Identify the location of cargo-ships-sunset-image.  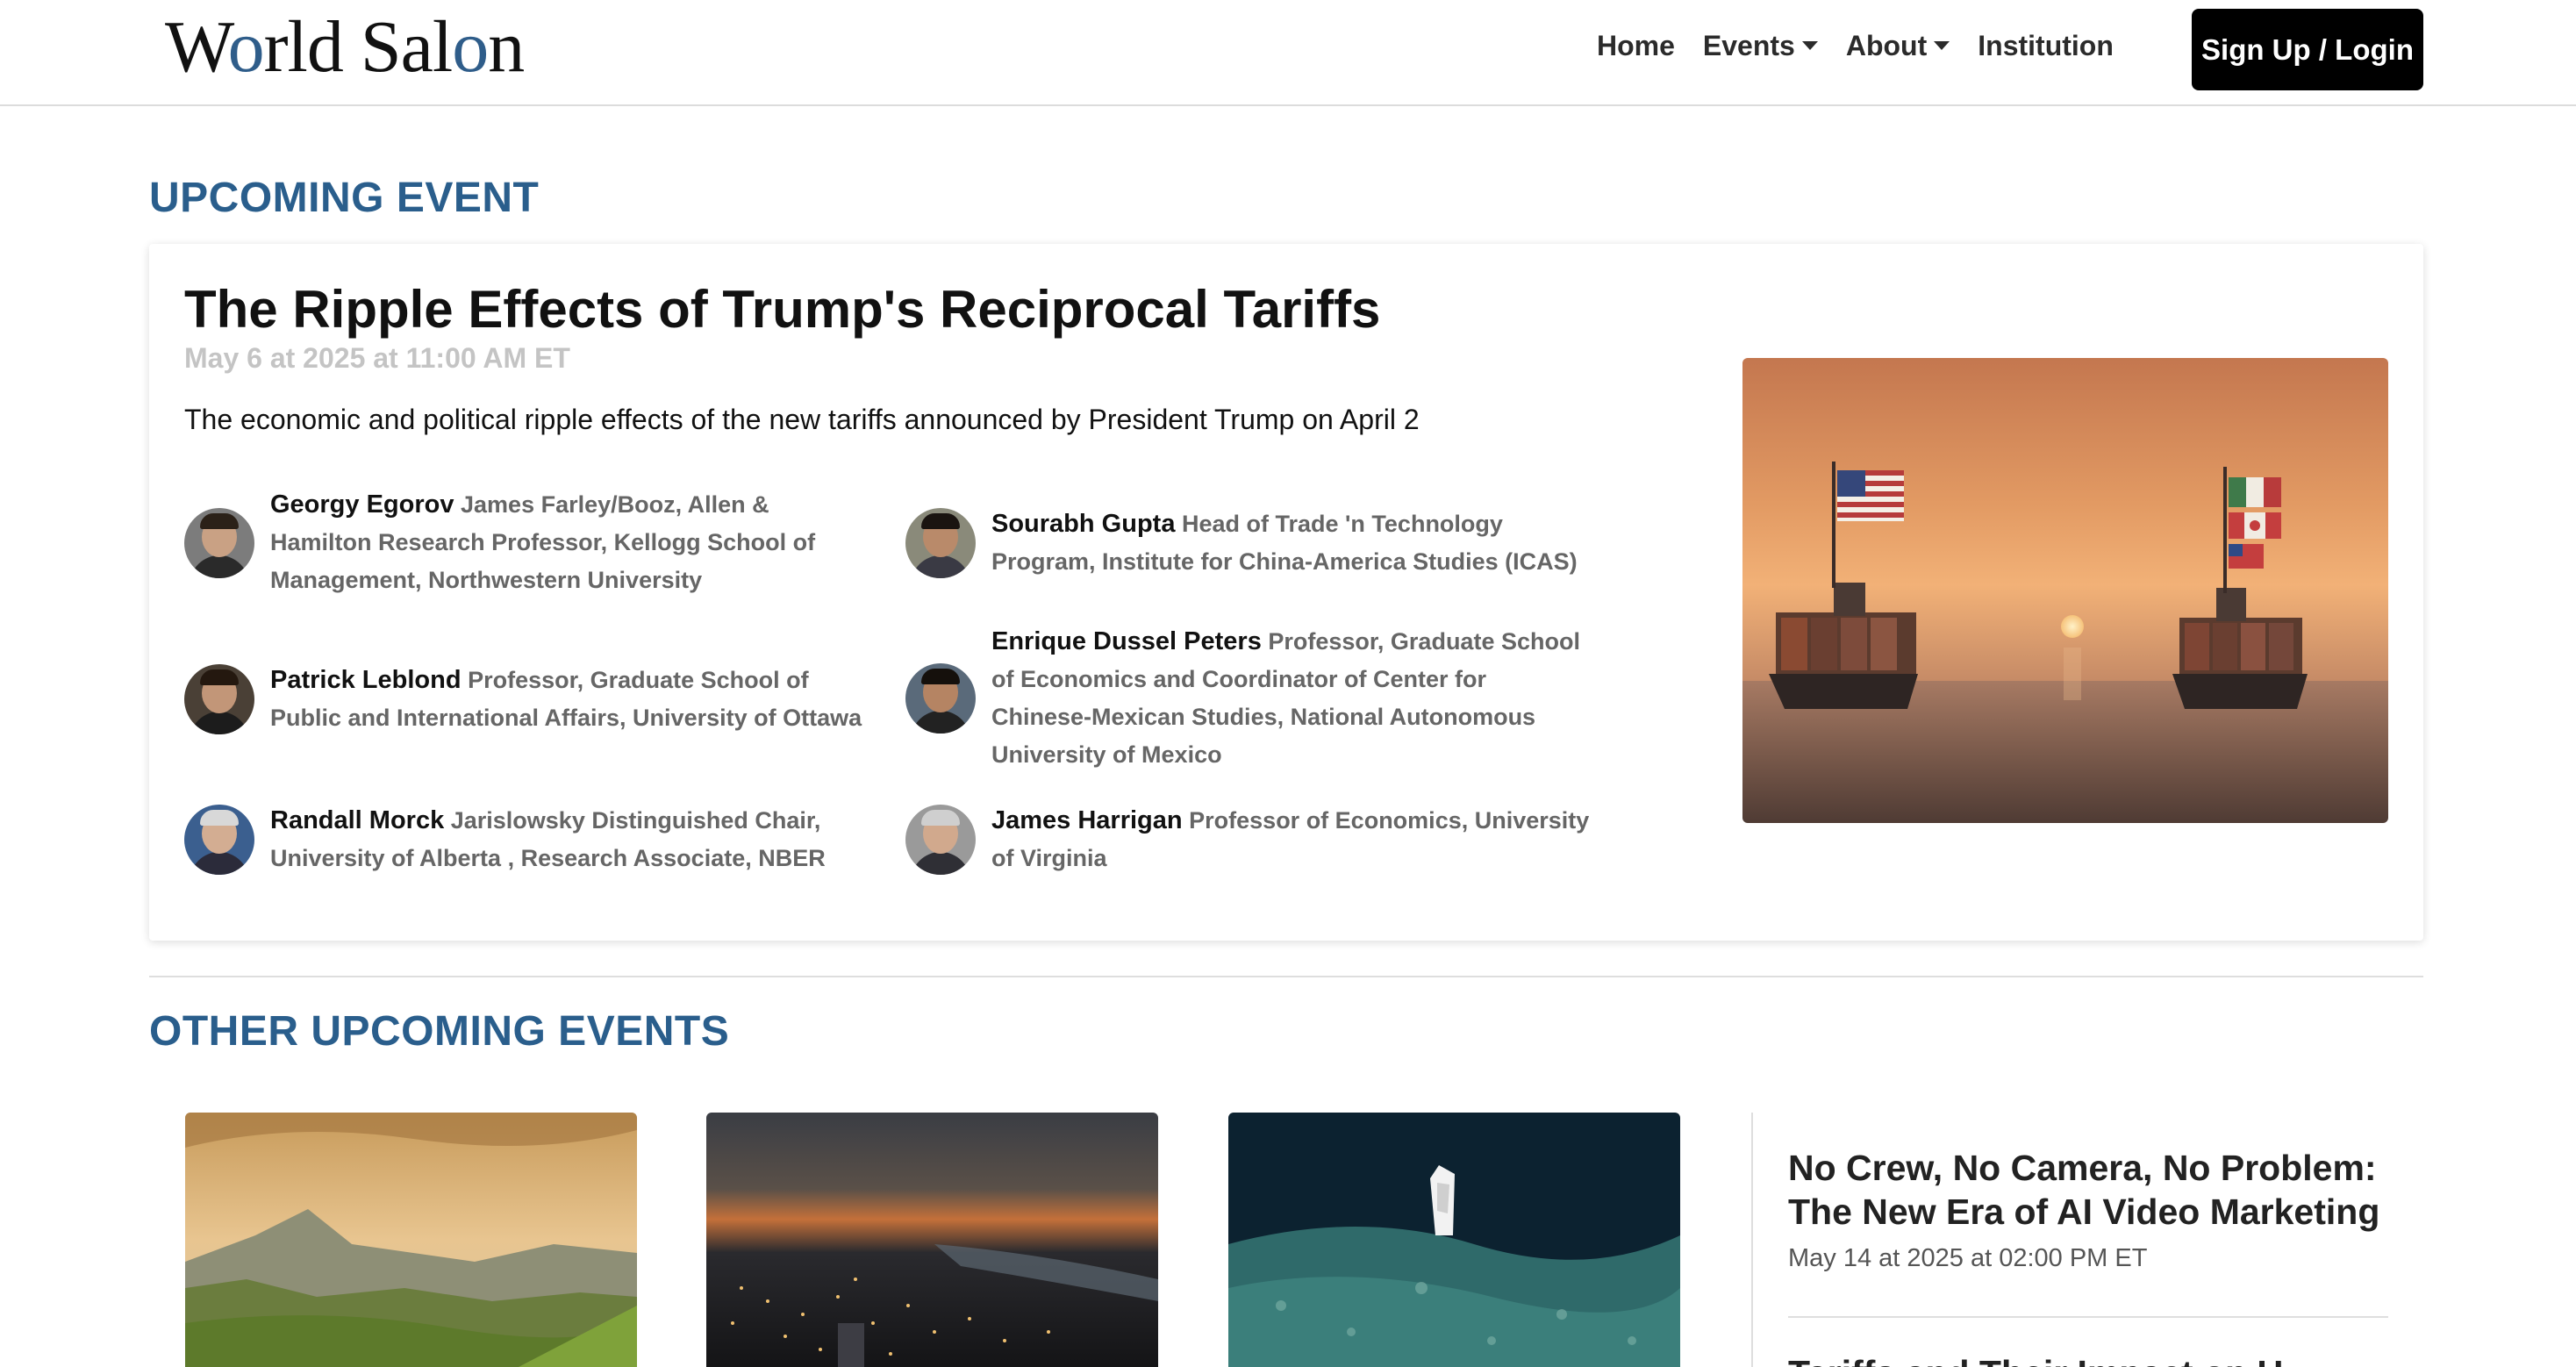
(2065, 590).